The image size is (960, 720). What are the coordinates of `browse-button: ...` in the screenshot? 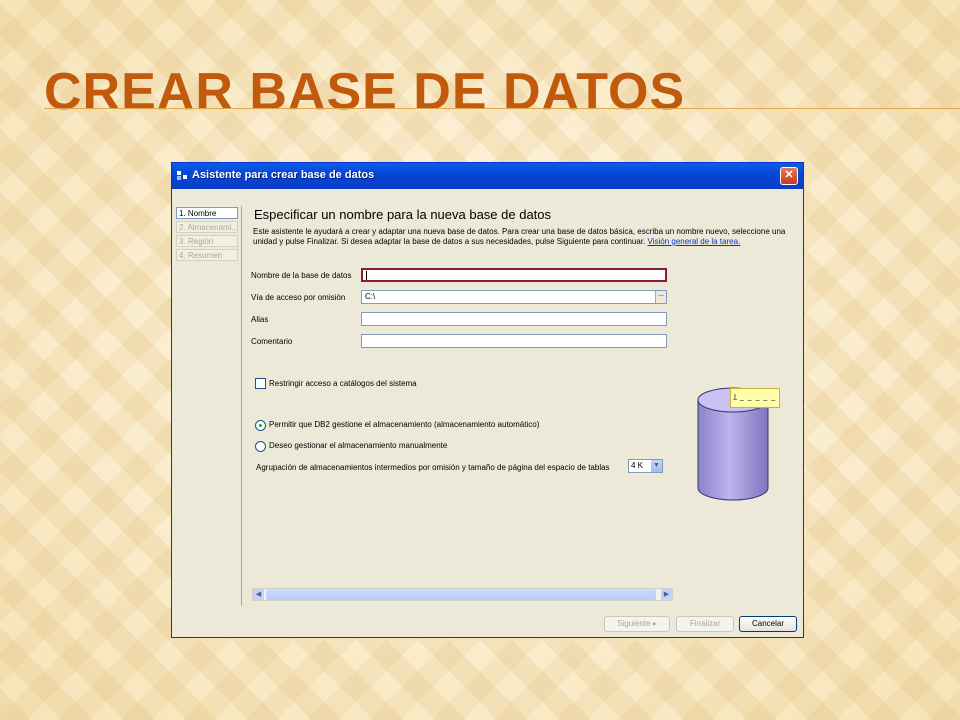 It's located at (660, 297).